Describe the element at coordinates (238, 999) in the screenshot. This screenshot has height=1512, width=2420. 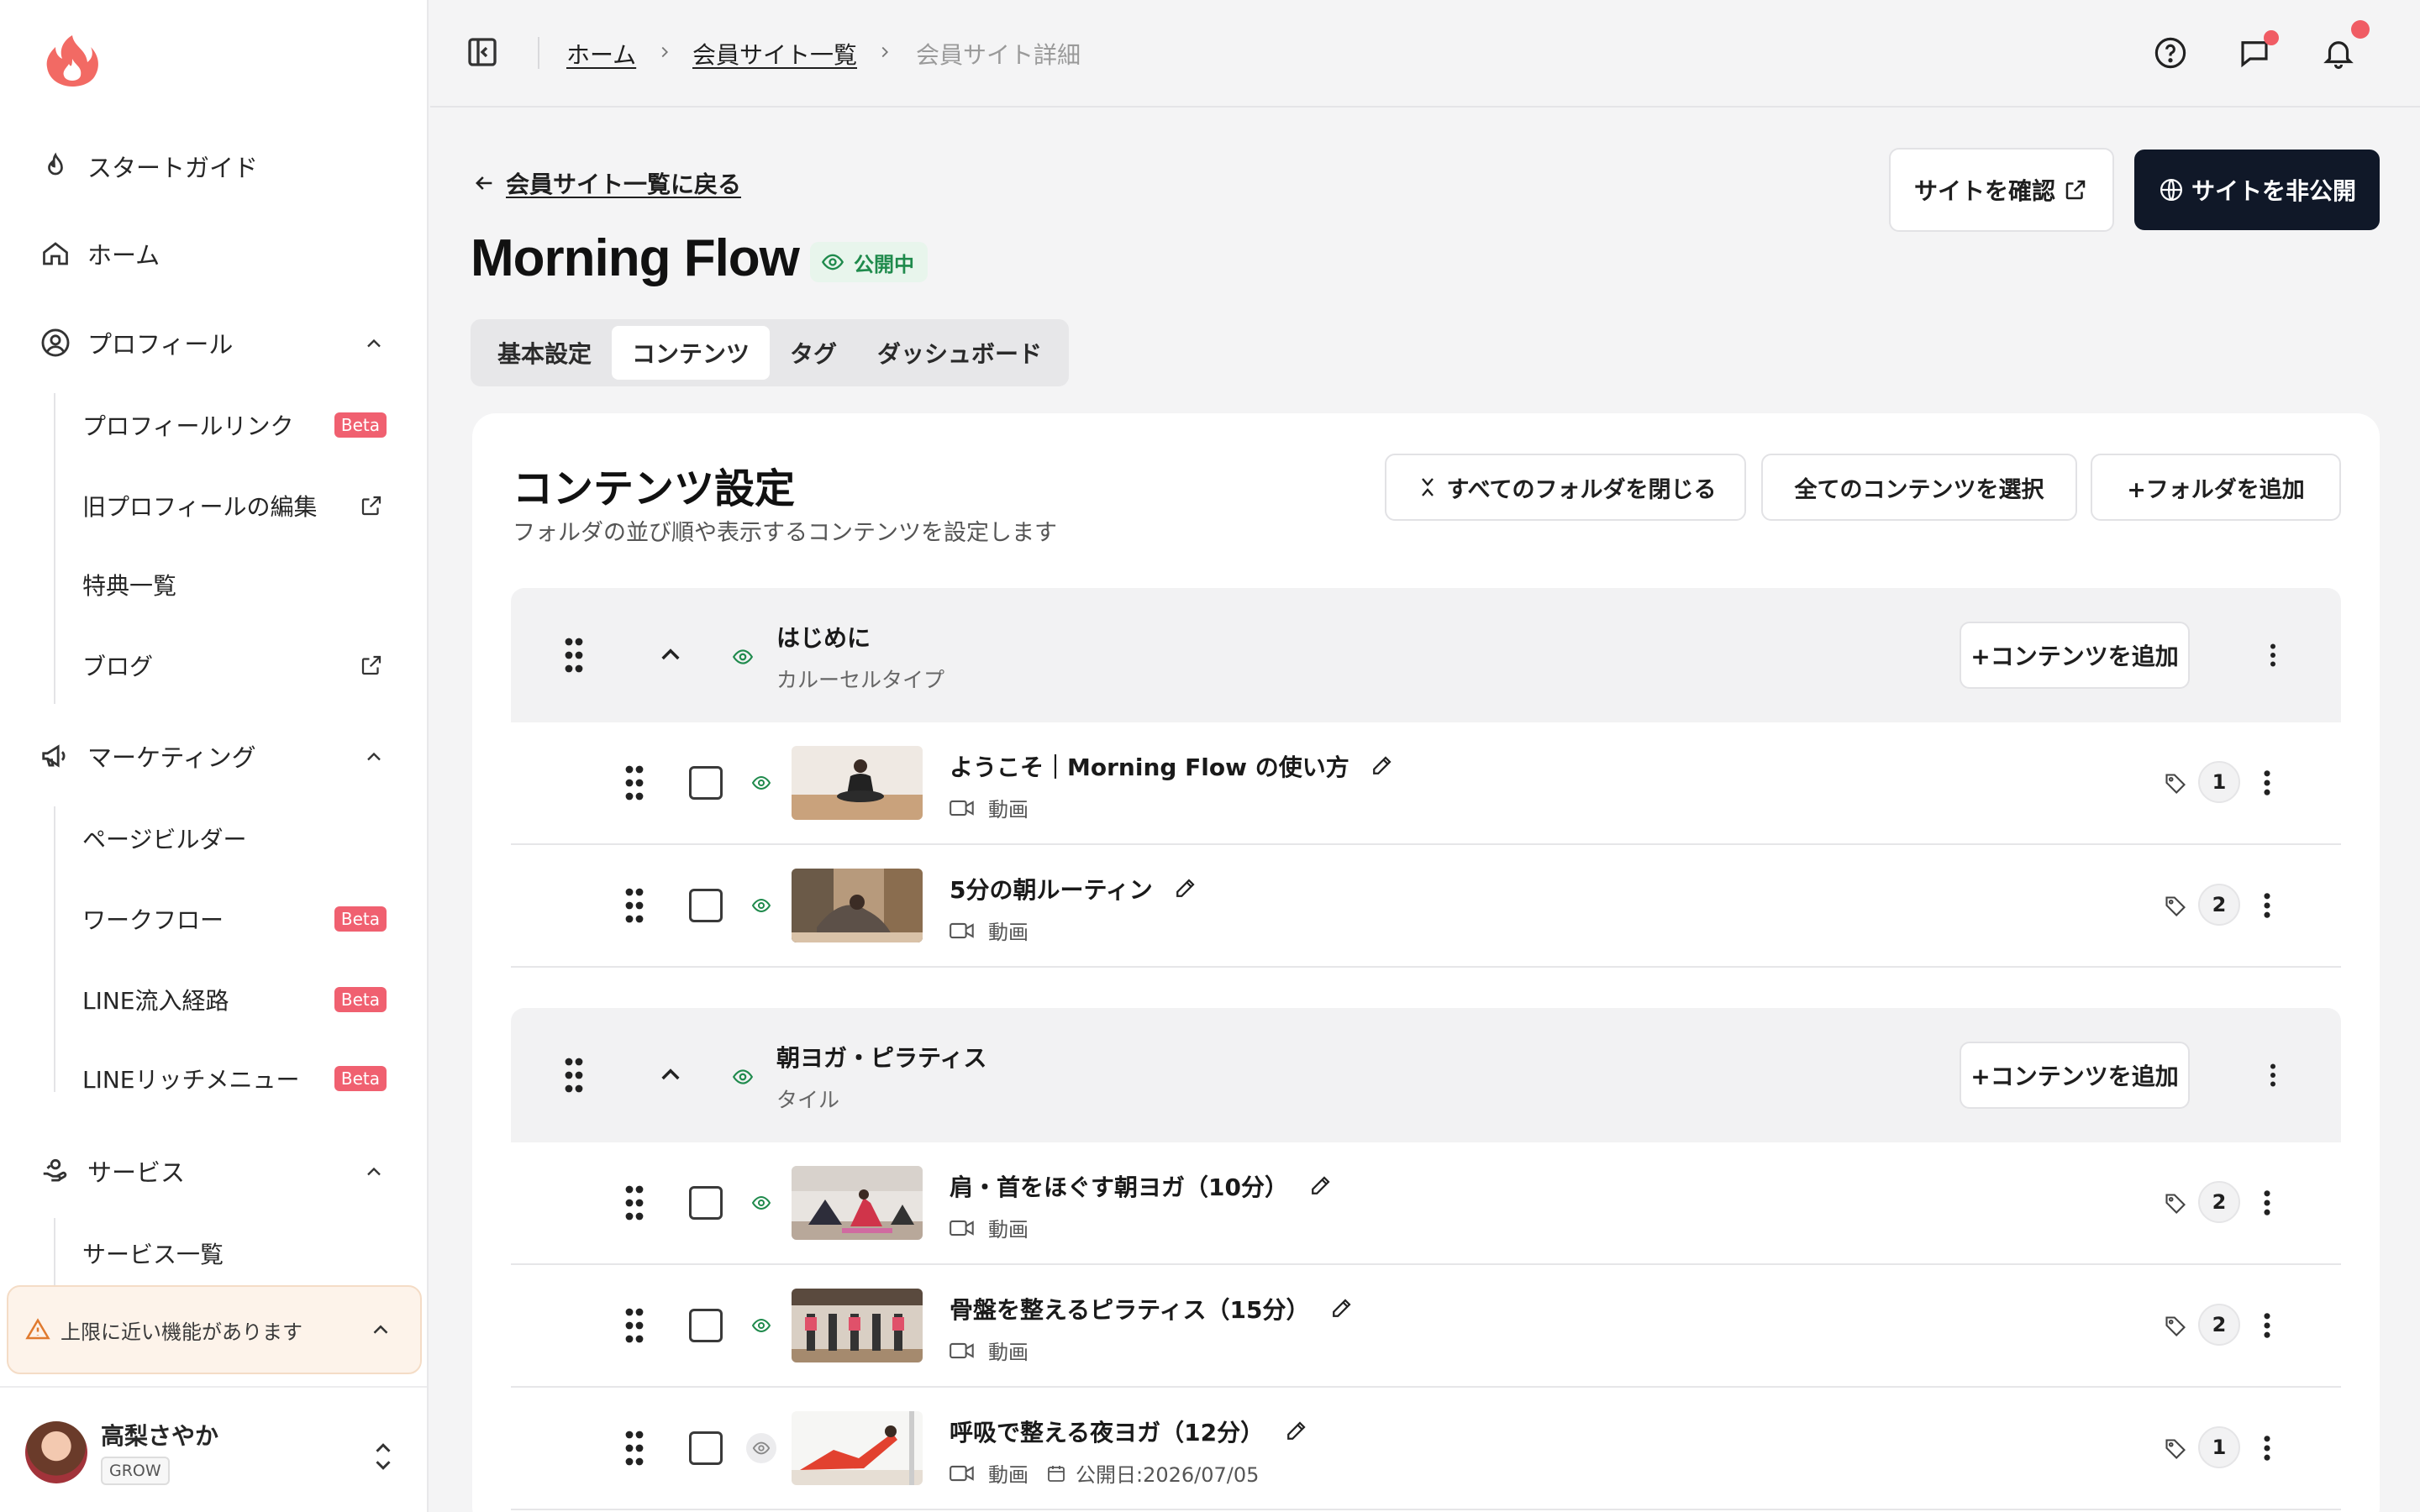
I see `nav-line-inflow: LINE流入経路 Beta` at that location.